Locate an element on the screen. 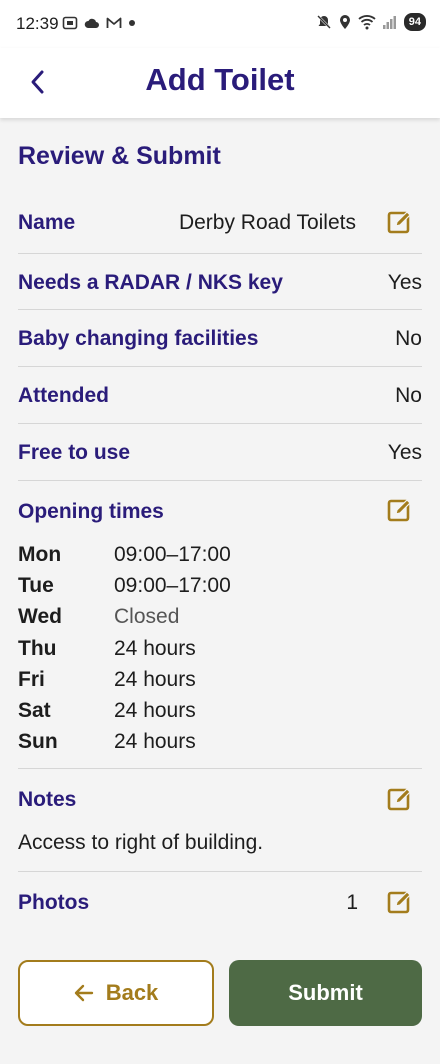  day-label: Sat is located at coordinates (34, 710).